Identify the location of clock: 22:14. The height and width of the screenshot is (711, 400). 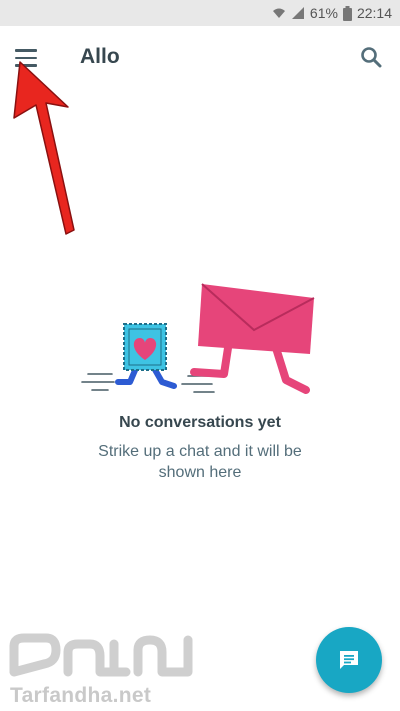
(374, 13).